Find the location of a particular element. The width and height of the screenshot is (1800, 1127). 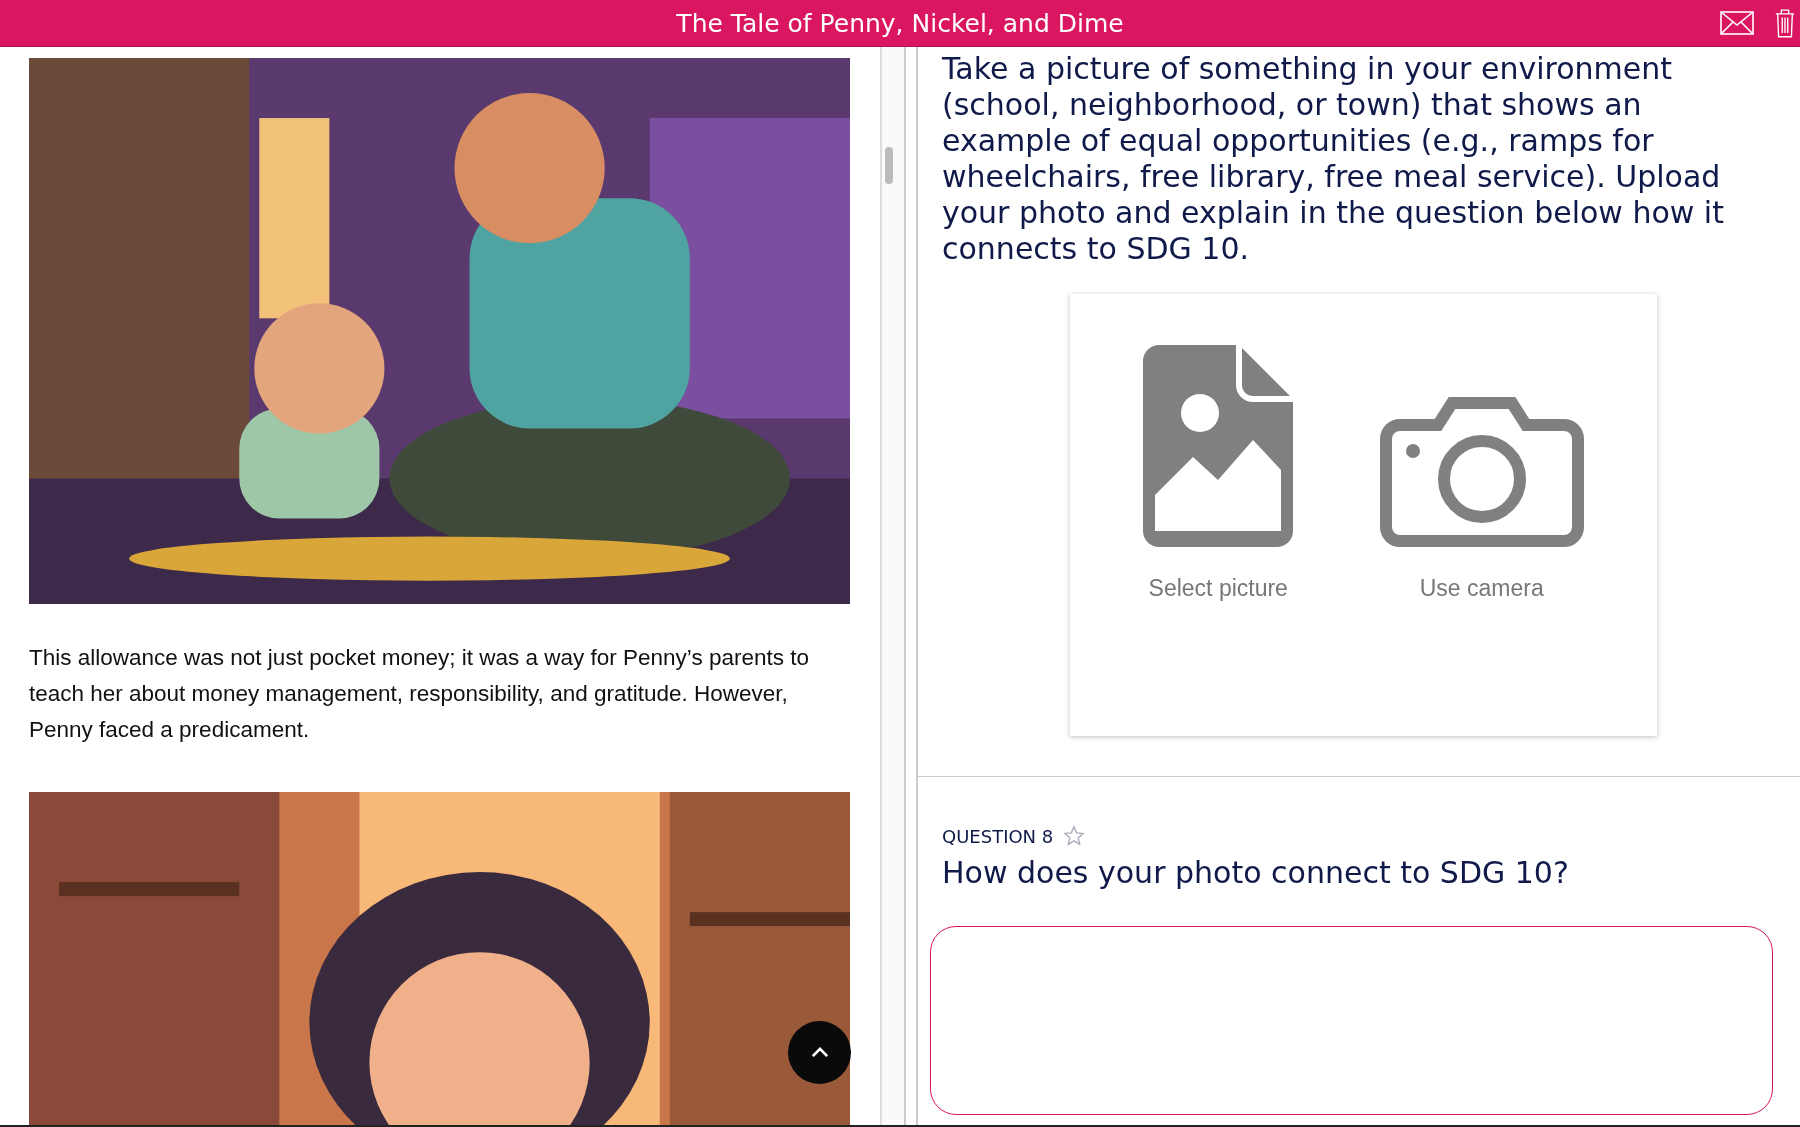

scrollbar-thumb is located at coordinates (889, 165).